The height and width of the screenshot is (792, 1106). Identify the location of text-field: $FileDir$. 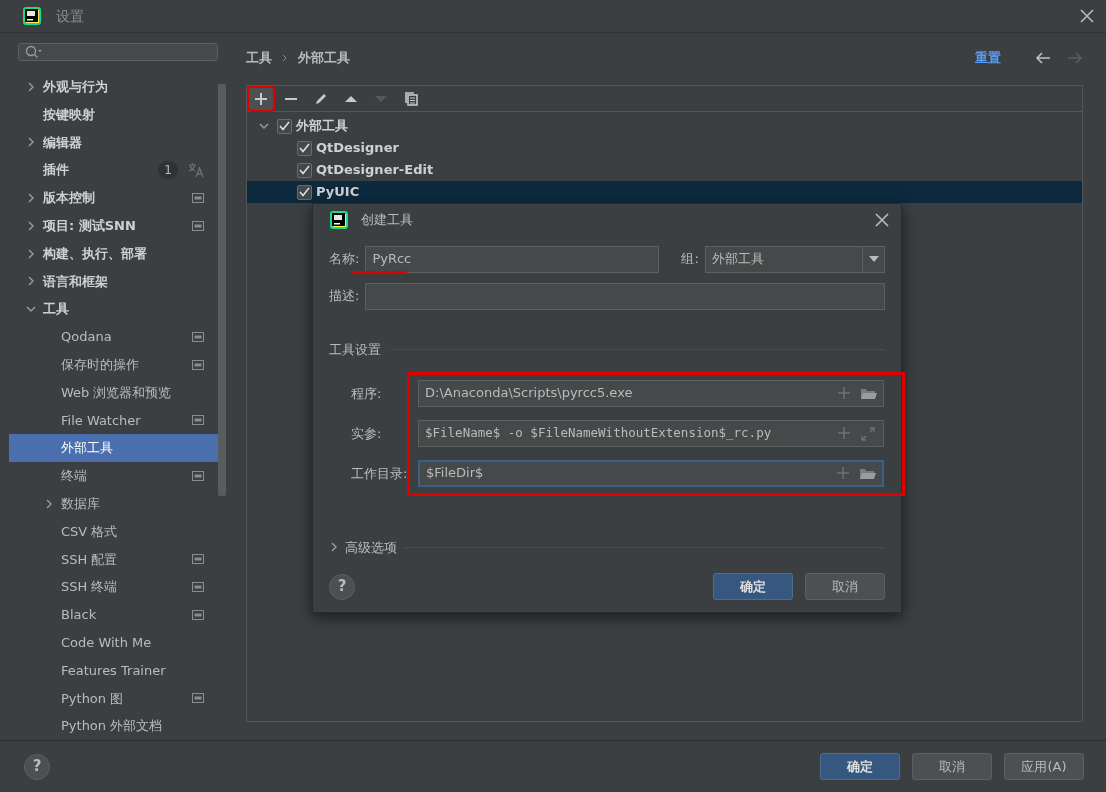
(651, 473).